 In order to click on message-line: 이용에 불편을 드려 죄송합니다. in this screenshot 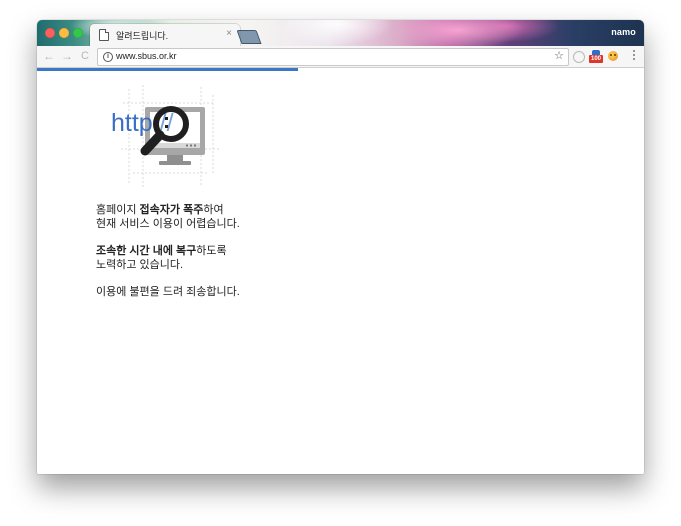, I will do `click(226, 292)`.